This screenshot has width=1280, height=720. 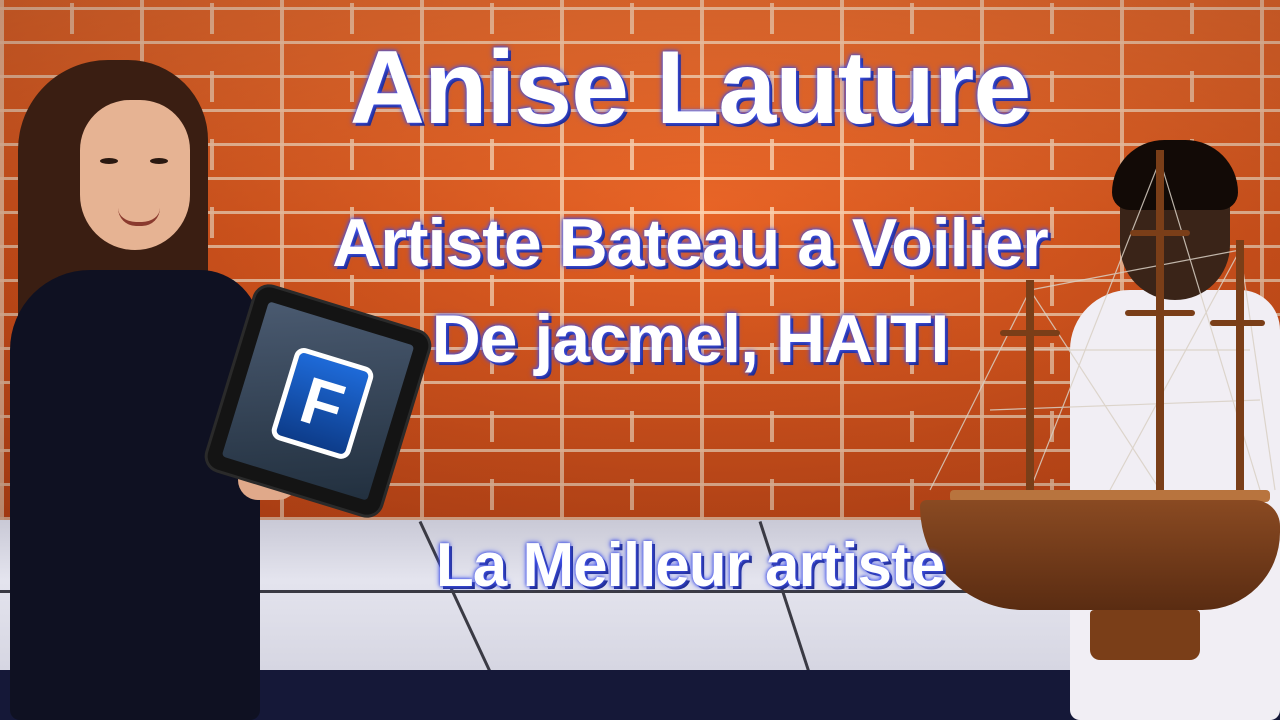 I want to click on subtitle-location: De jacmel, HAITI, so click(x=690, y=339).